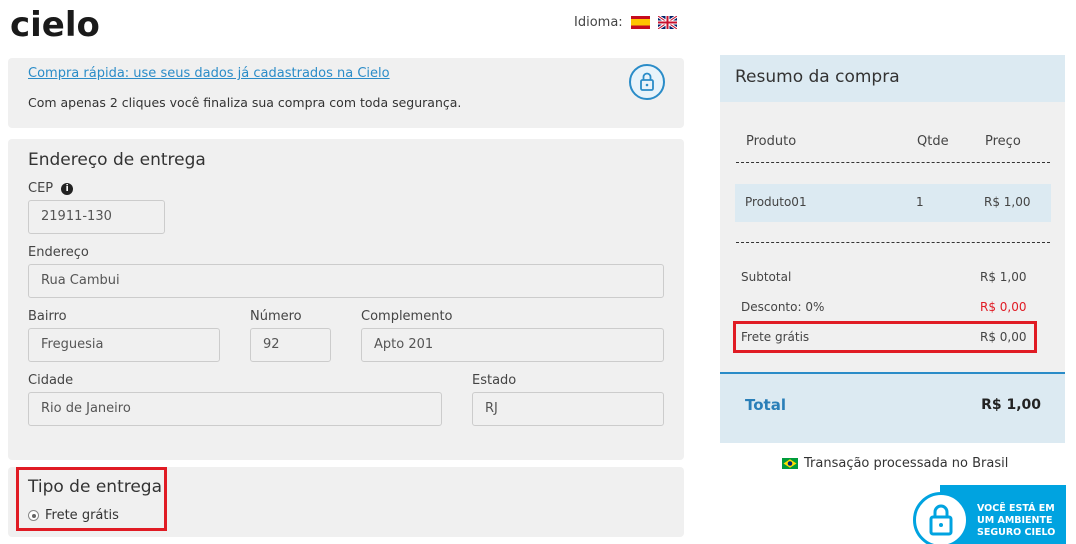 Image resolution: width=1076 pixels, height=544 pixels. Describe the element at coordinates (765, 405) in the screenshot. I see `total-label: Total` at that location.